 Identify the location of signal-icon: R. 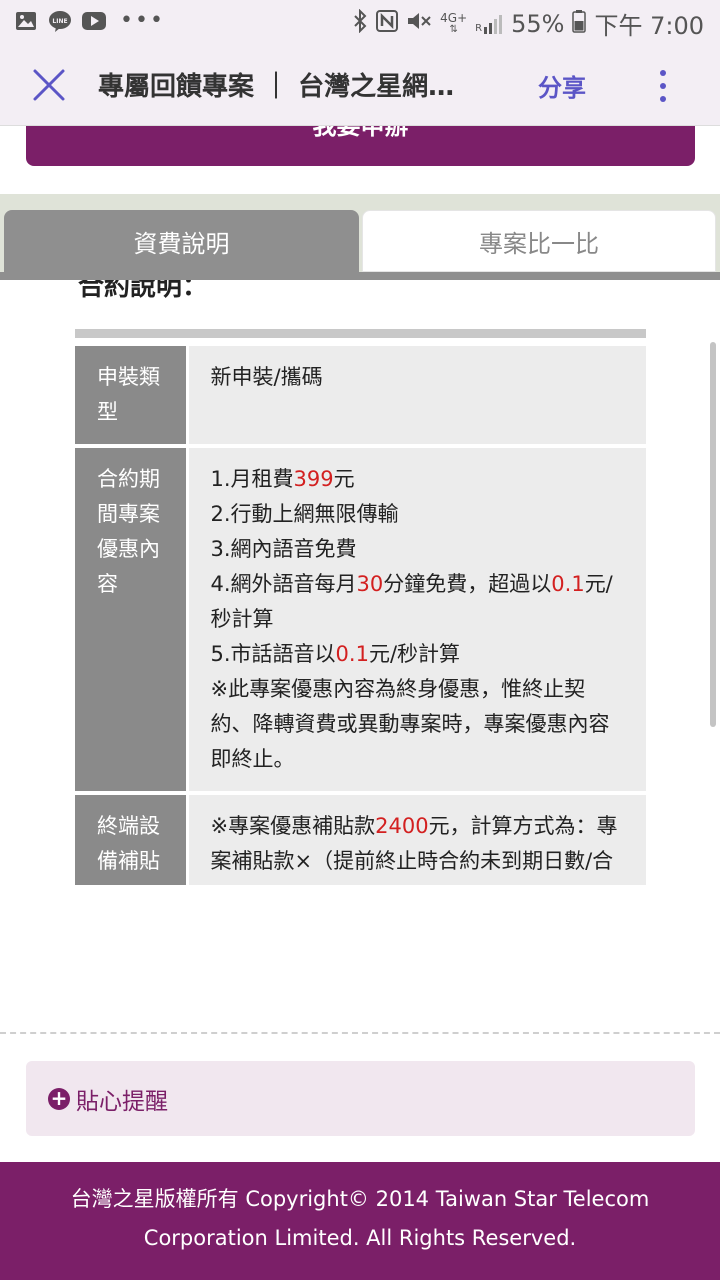
(489, 24).